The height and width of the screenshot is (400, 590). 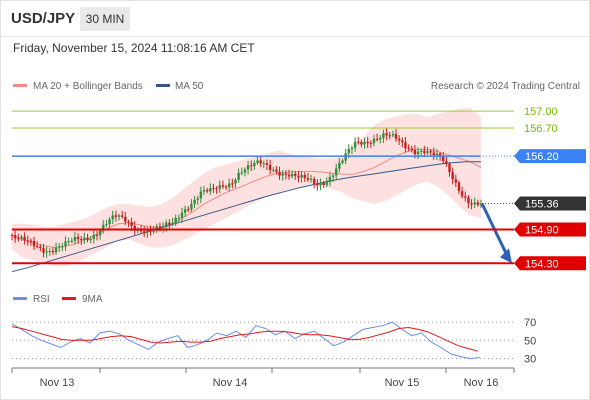 What do you see at coordinates (69, 298) in the screenshot?
I see `rsi-ma-legend-swatch` at bounding box center [69, 298].